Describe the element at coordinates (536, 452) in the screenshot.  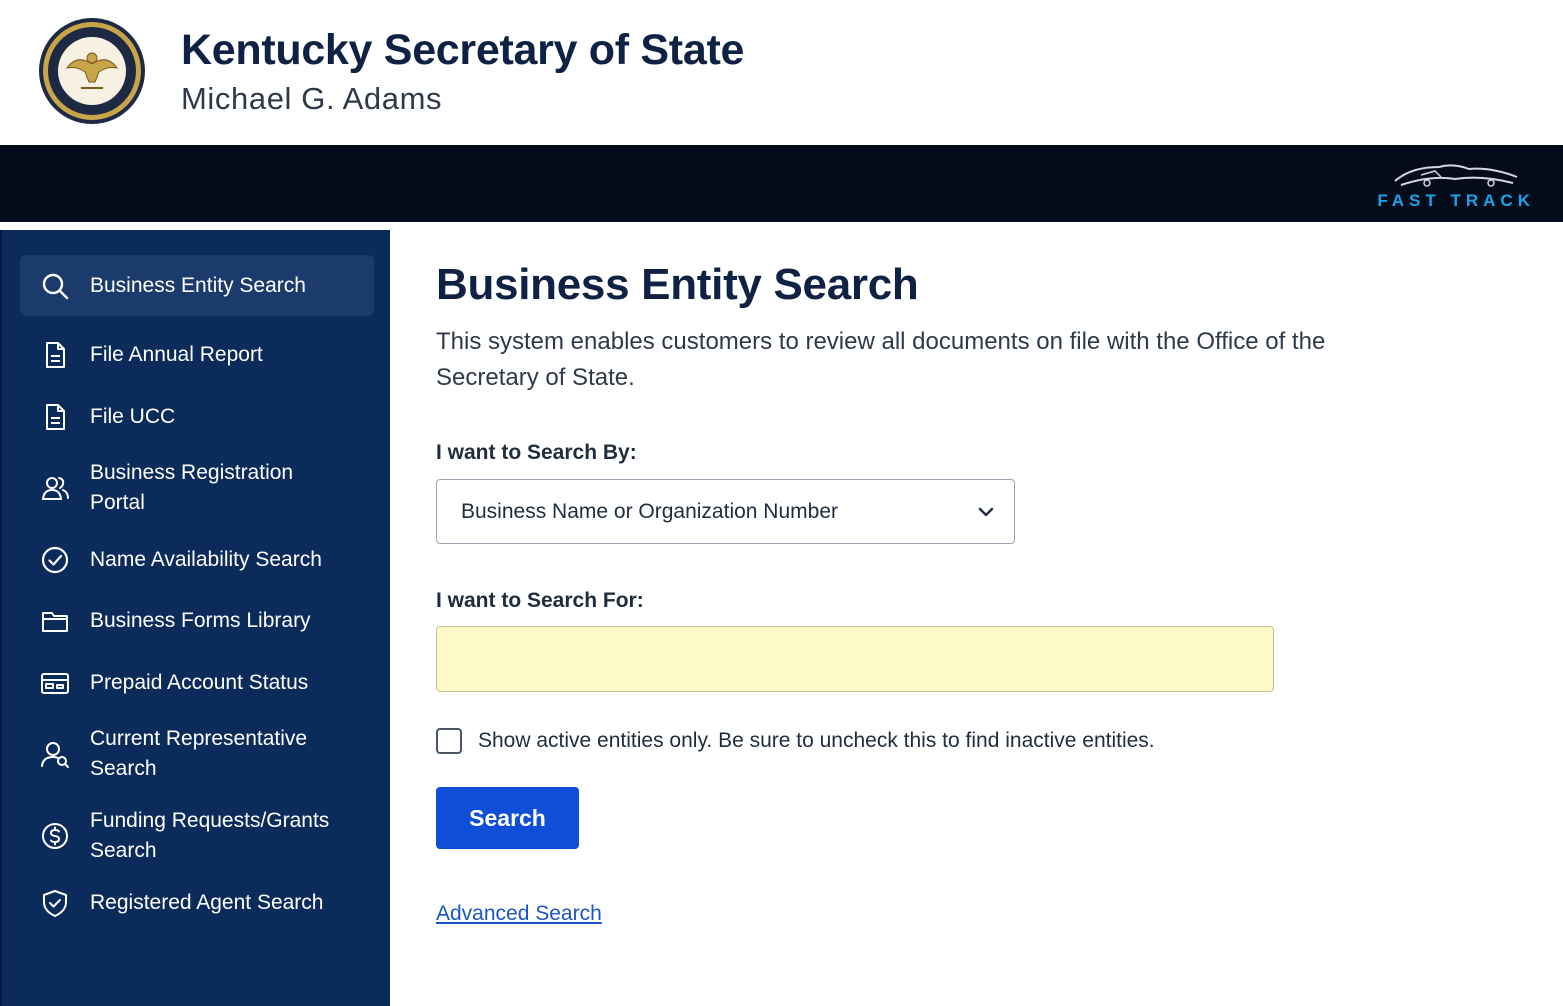
I see `search-by-label: I want to Search By:` at that location.